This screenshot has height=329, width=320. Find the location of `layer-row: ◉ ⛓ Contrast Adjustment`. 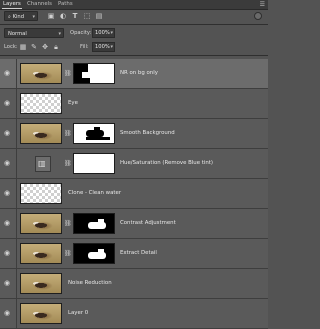

layer-row: ◉ ⛓ Contrast Adjustment is located at coordinates (134, 224).